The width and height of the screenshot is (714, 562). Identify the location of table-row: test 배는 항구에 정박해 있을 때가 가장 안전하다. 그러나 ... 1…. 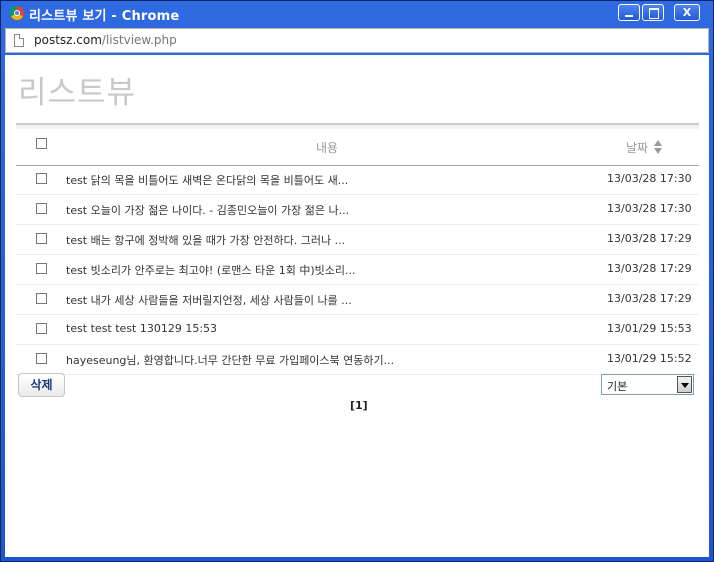
(357, 240).